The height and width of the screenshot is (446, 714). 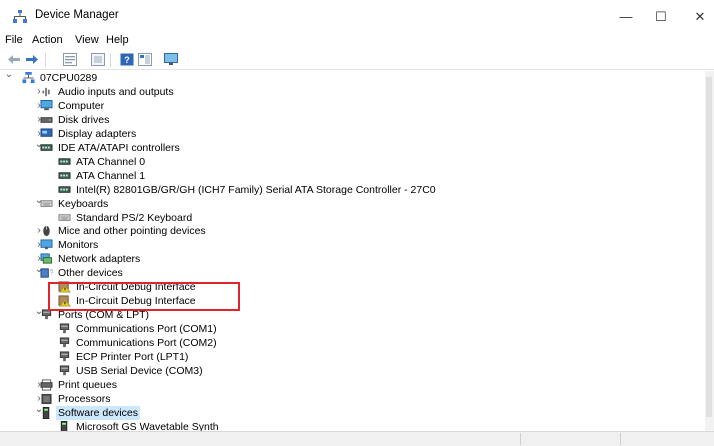 I want to click on tree-item-label: Microsoft GS Wavetable Synth, so click(x=147, y=425).